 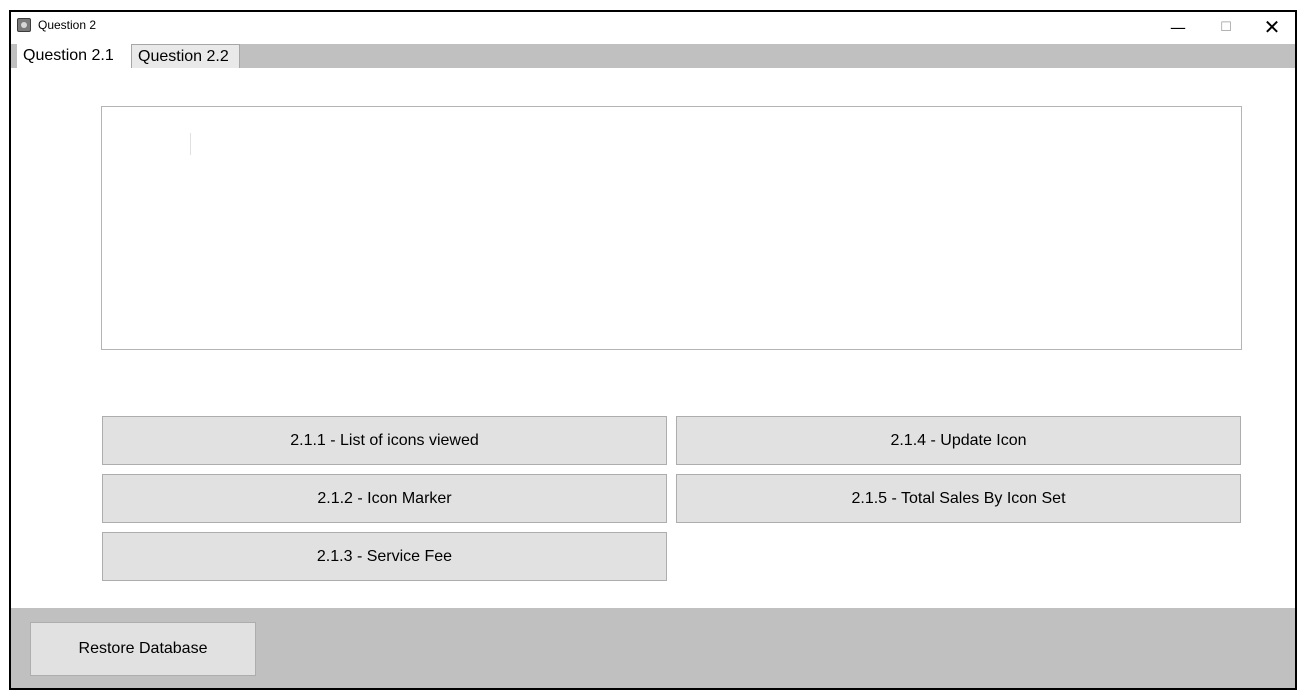 What do you see at coordinates (1226, 27) in the screenshot?
I see `maximize-button: ☐` at bounding box center [1226, 27].